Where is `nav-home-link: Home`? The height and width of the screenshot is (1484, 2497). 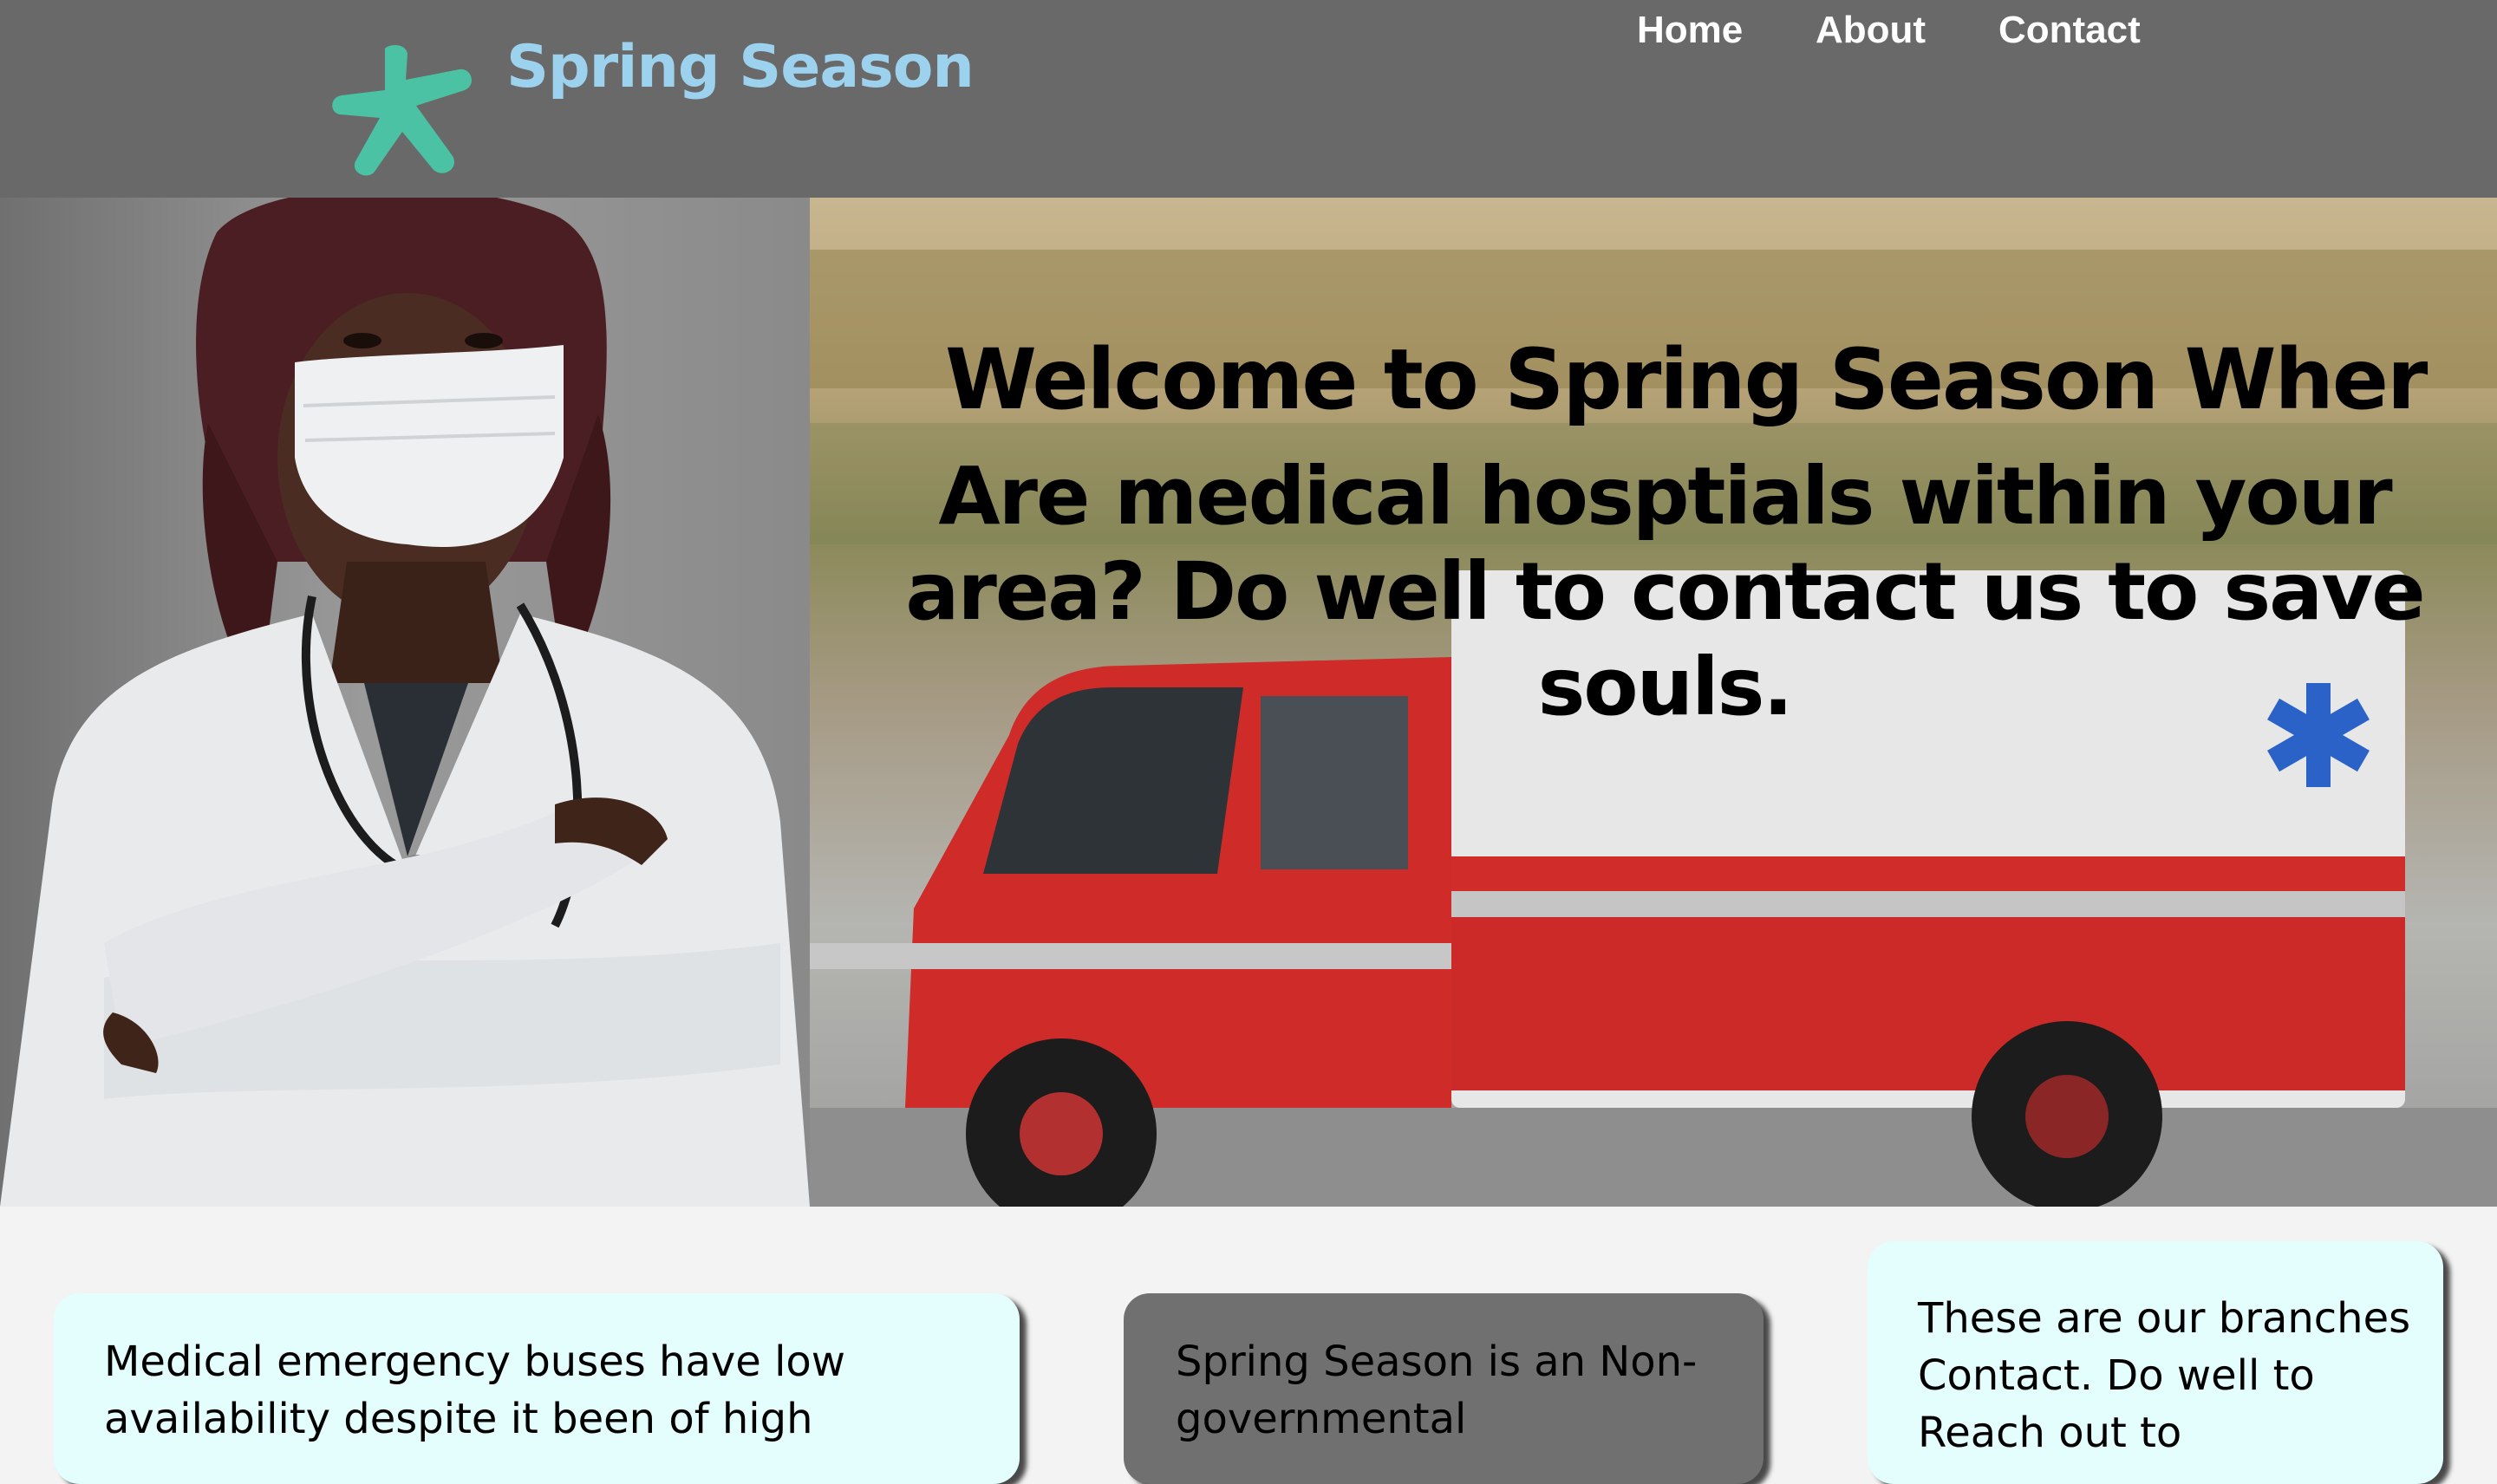
nav-home-link: Home is located at coordinates (1690, 35).